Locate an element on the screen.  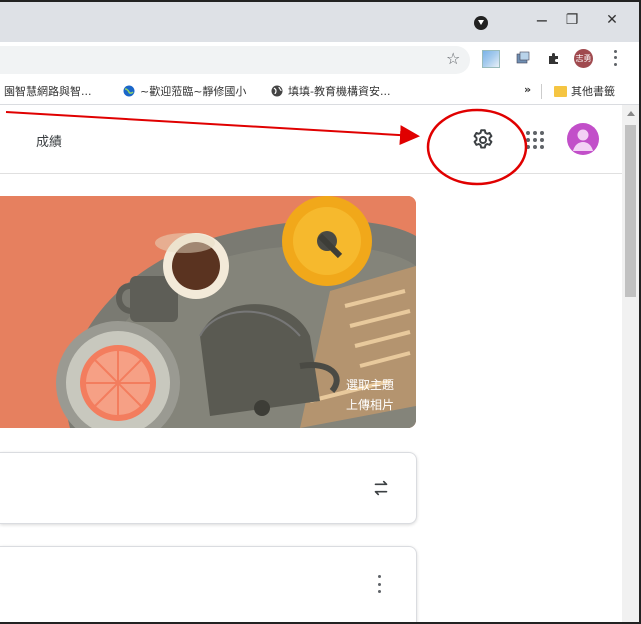
apps-grid-icon is located at coordinates (535, 140).